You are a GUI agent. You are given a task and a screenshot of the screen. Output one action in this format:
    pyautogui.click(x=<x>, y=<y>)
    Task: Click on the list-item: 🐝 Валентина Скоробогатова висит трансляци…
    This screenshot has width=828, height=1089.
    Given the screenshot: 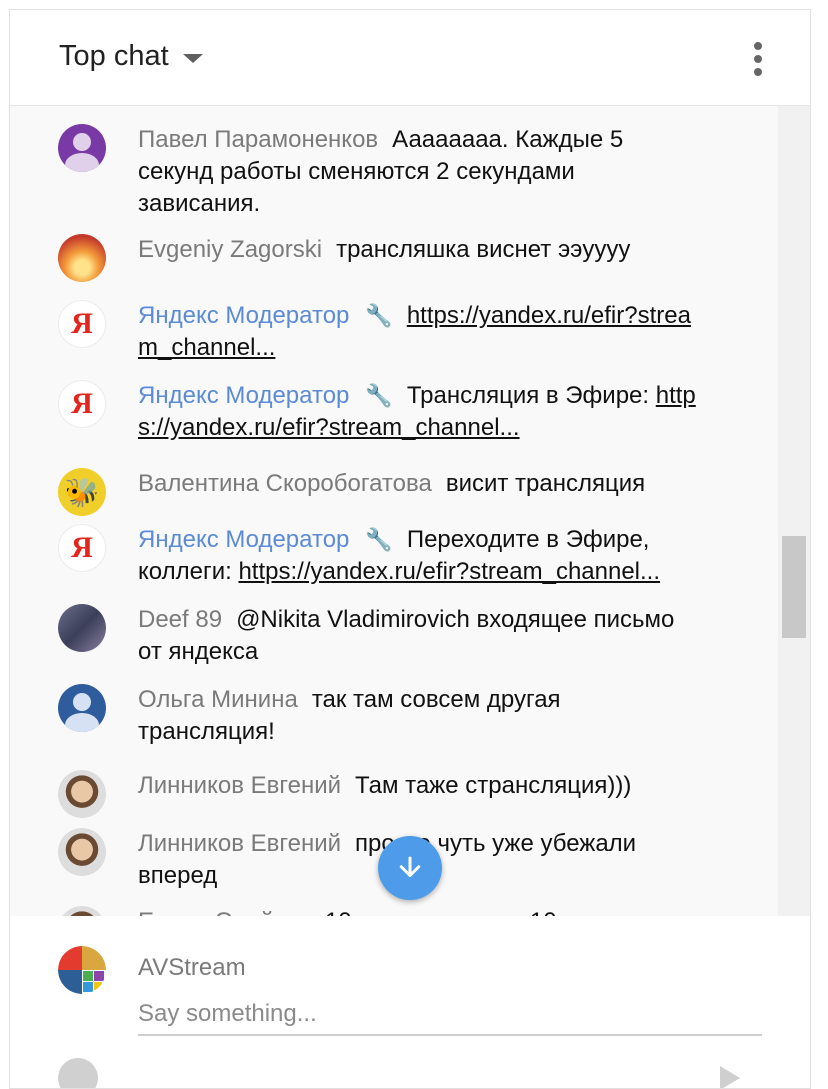 What is the action you would take?
    pyautogui.click(x=378, y=492)
    